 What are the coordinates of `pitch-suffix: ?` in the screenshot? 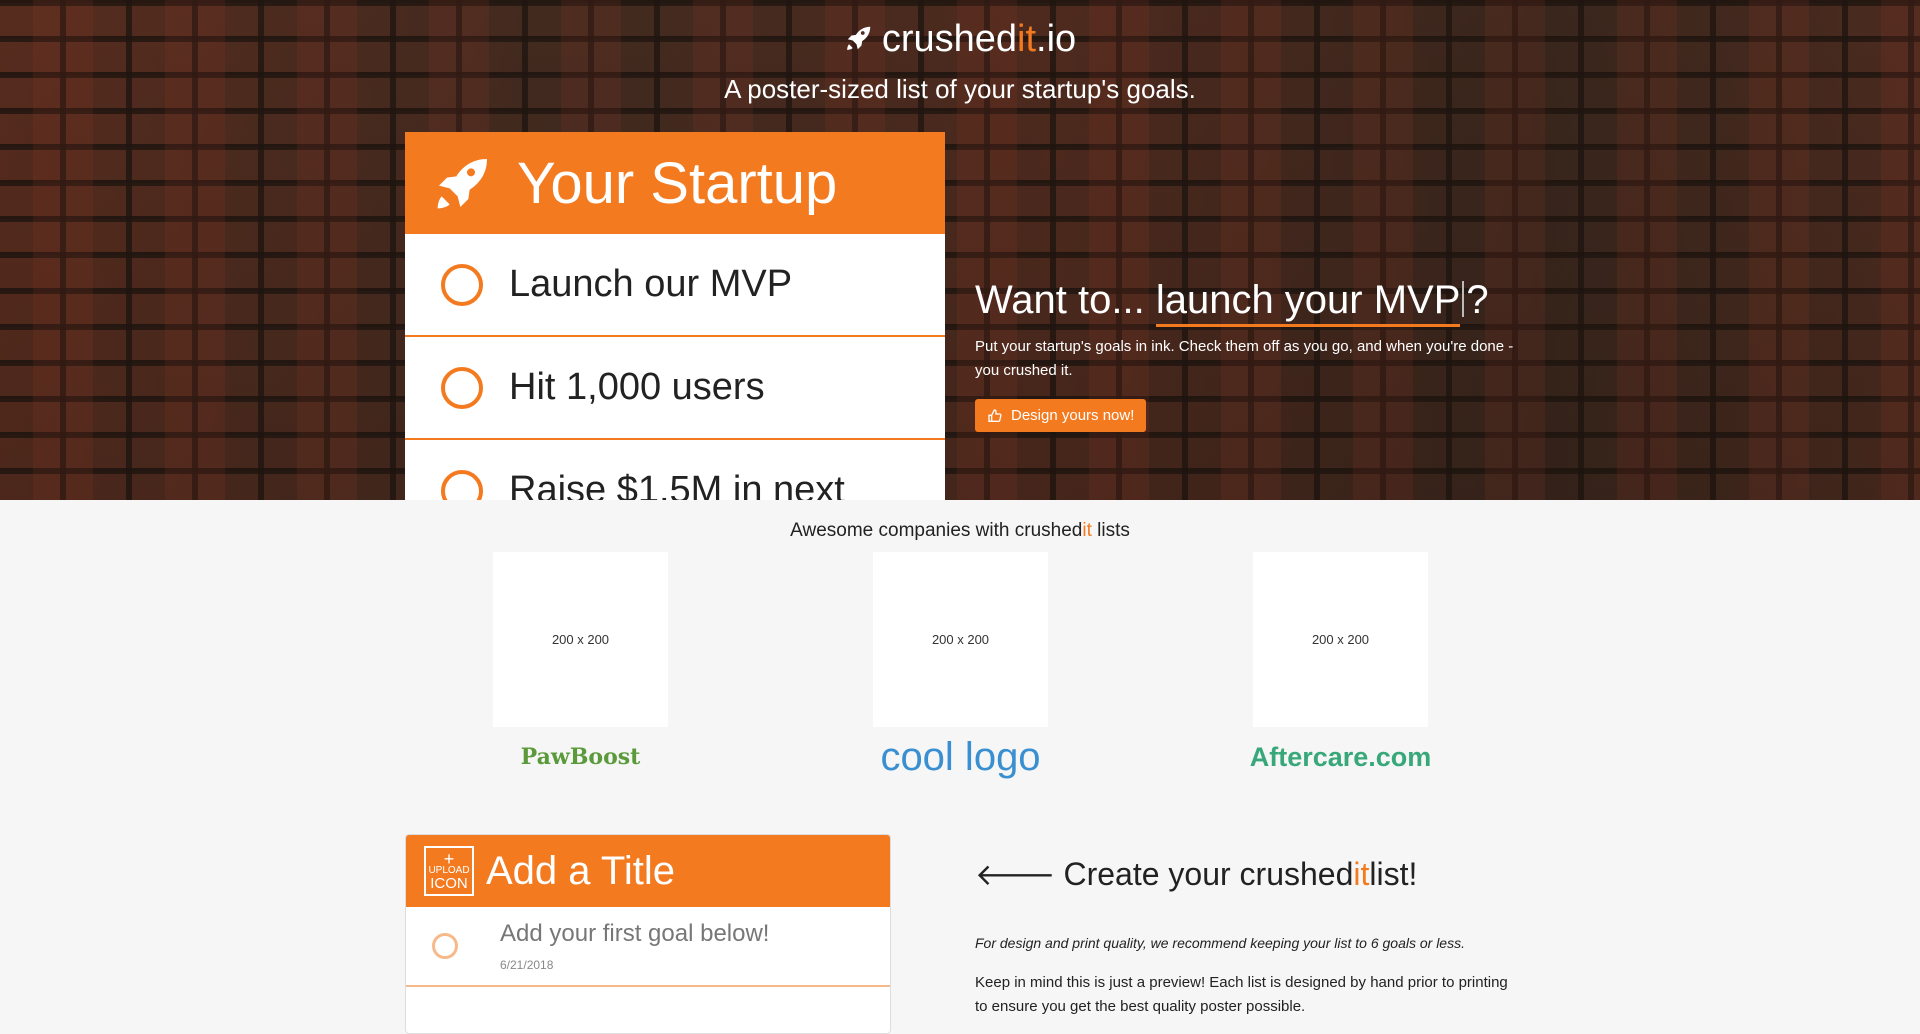 It's located at (1477, 300).